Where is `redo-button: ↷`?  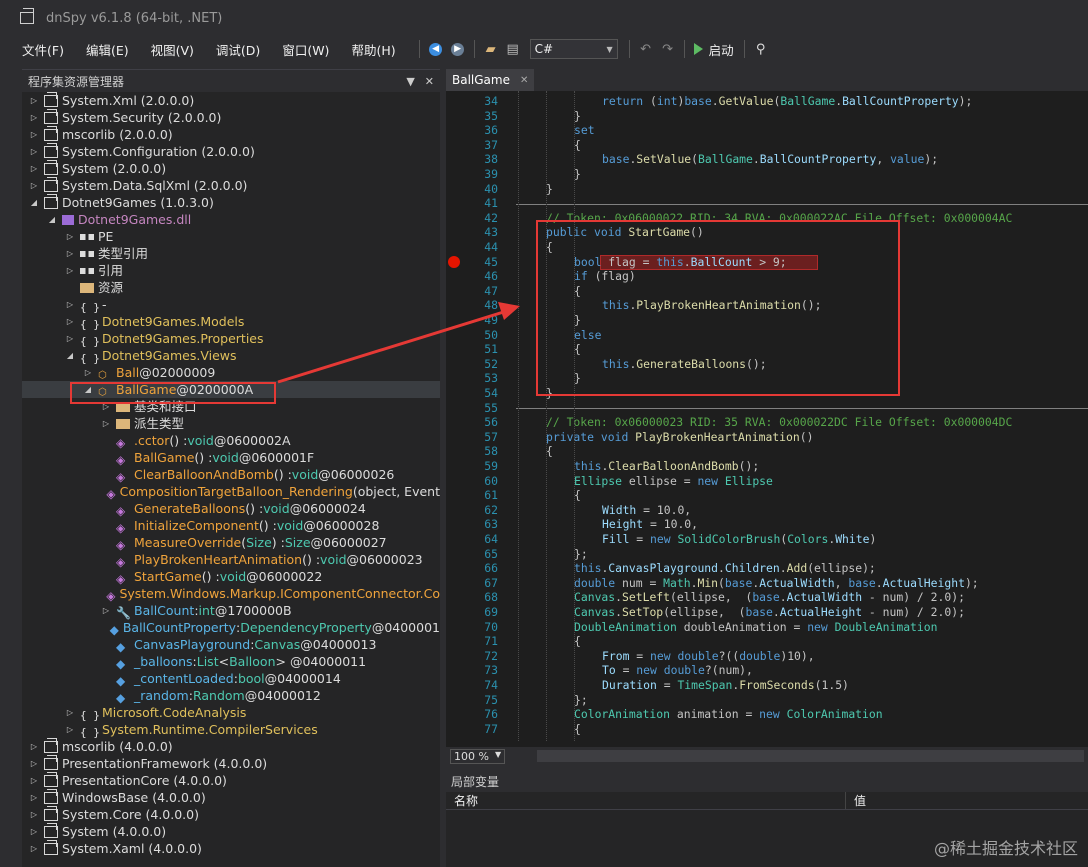 redo-button: ↷ is located at coordinates (668, 49).